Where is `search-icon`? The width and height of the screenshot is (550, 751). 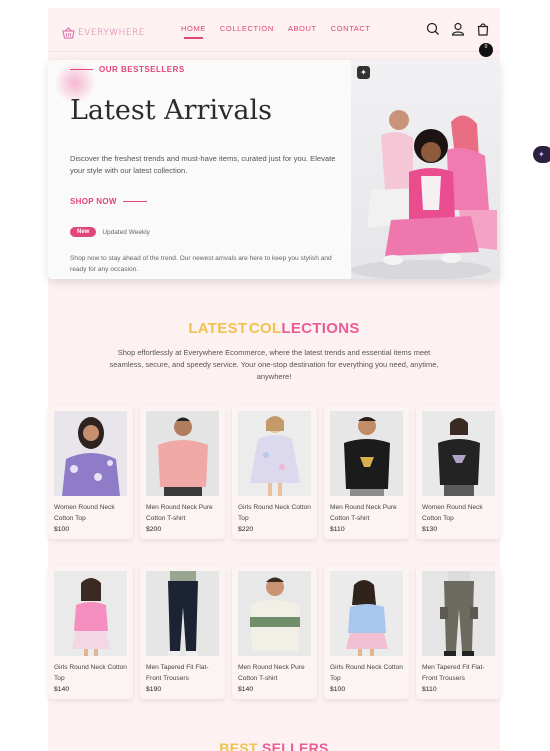
search-icon is located at coordinates (433, 29).